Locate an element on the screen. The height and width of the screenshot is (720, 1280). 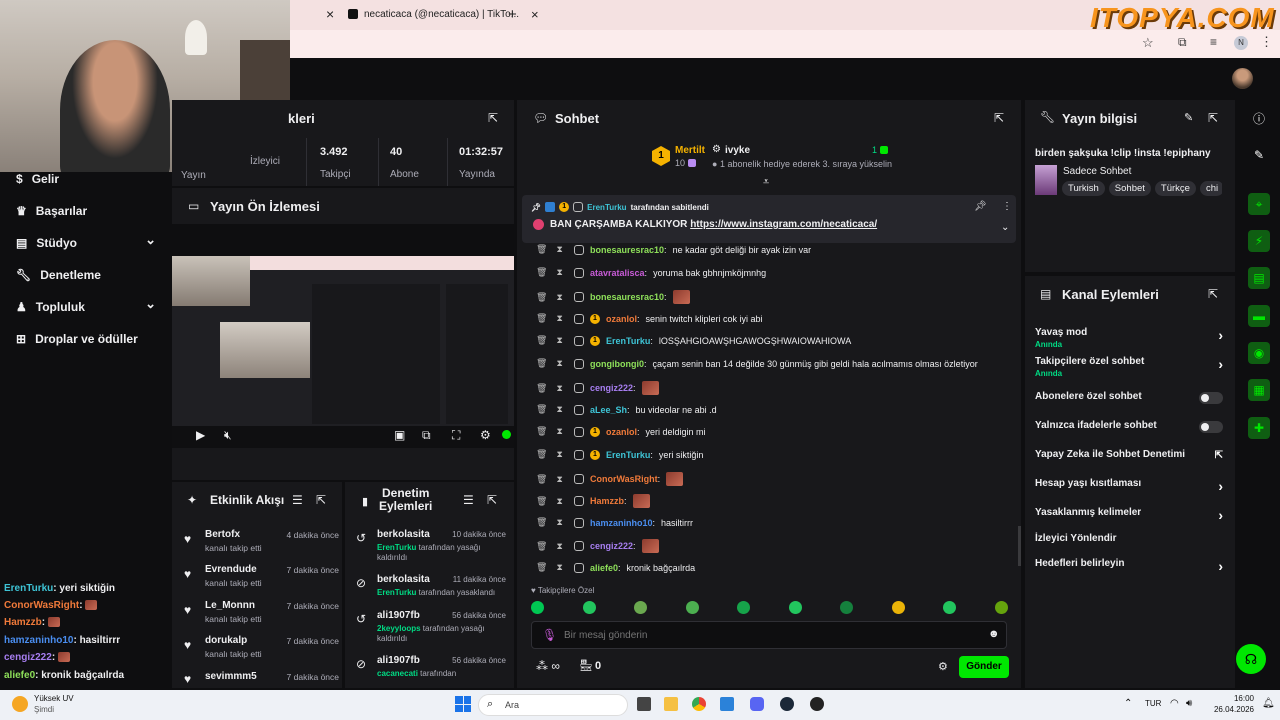
info-icon: ⓘ is located at coordinates (1259, 118).